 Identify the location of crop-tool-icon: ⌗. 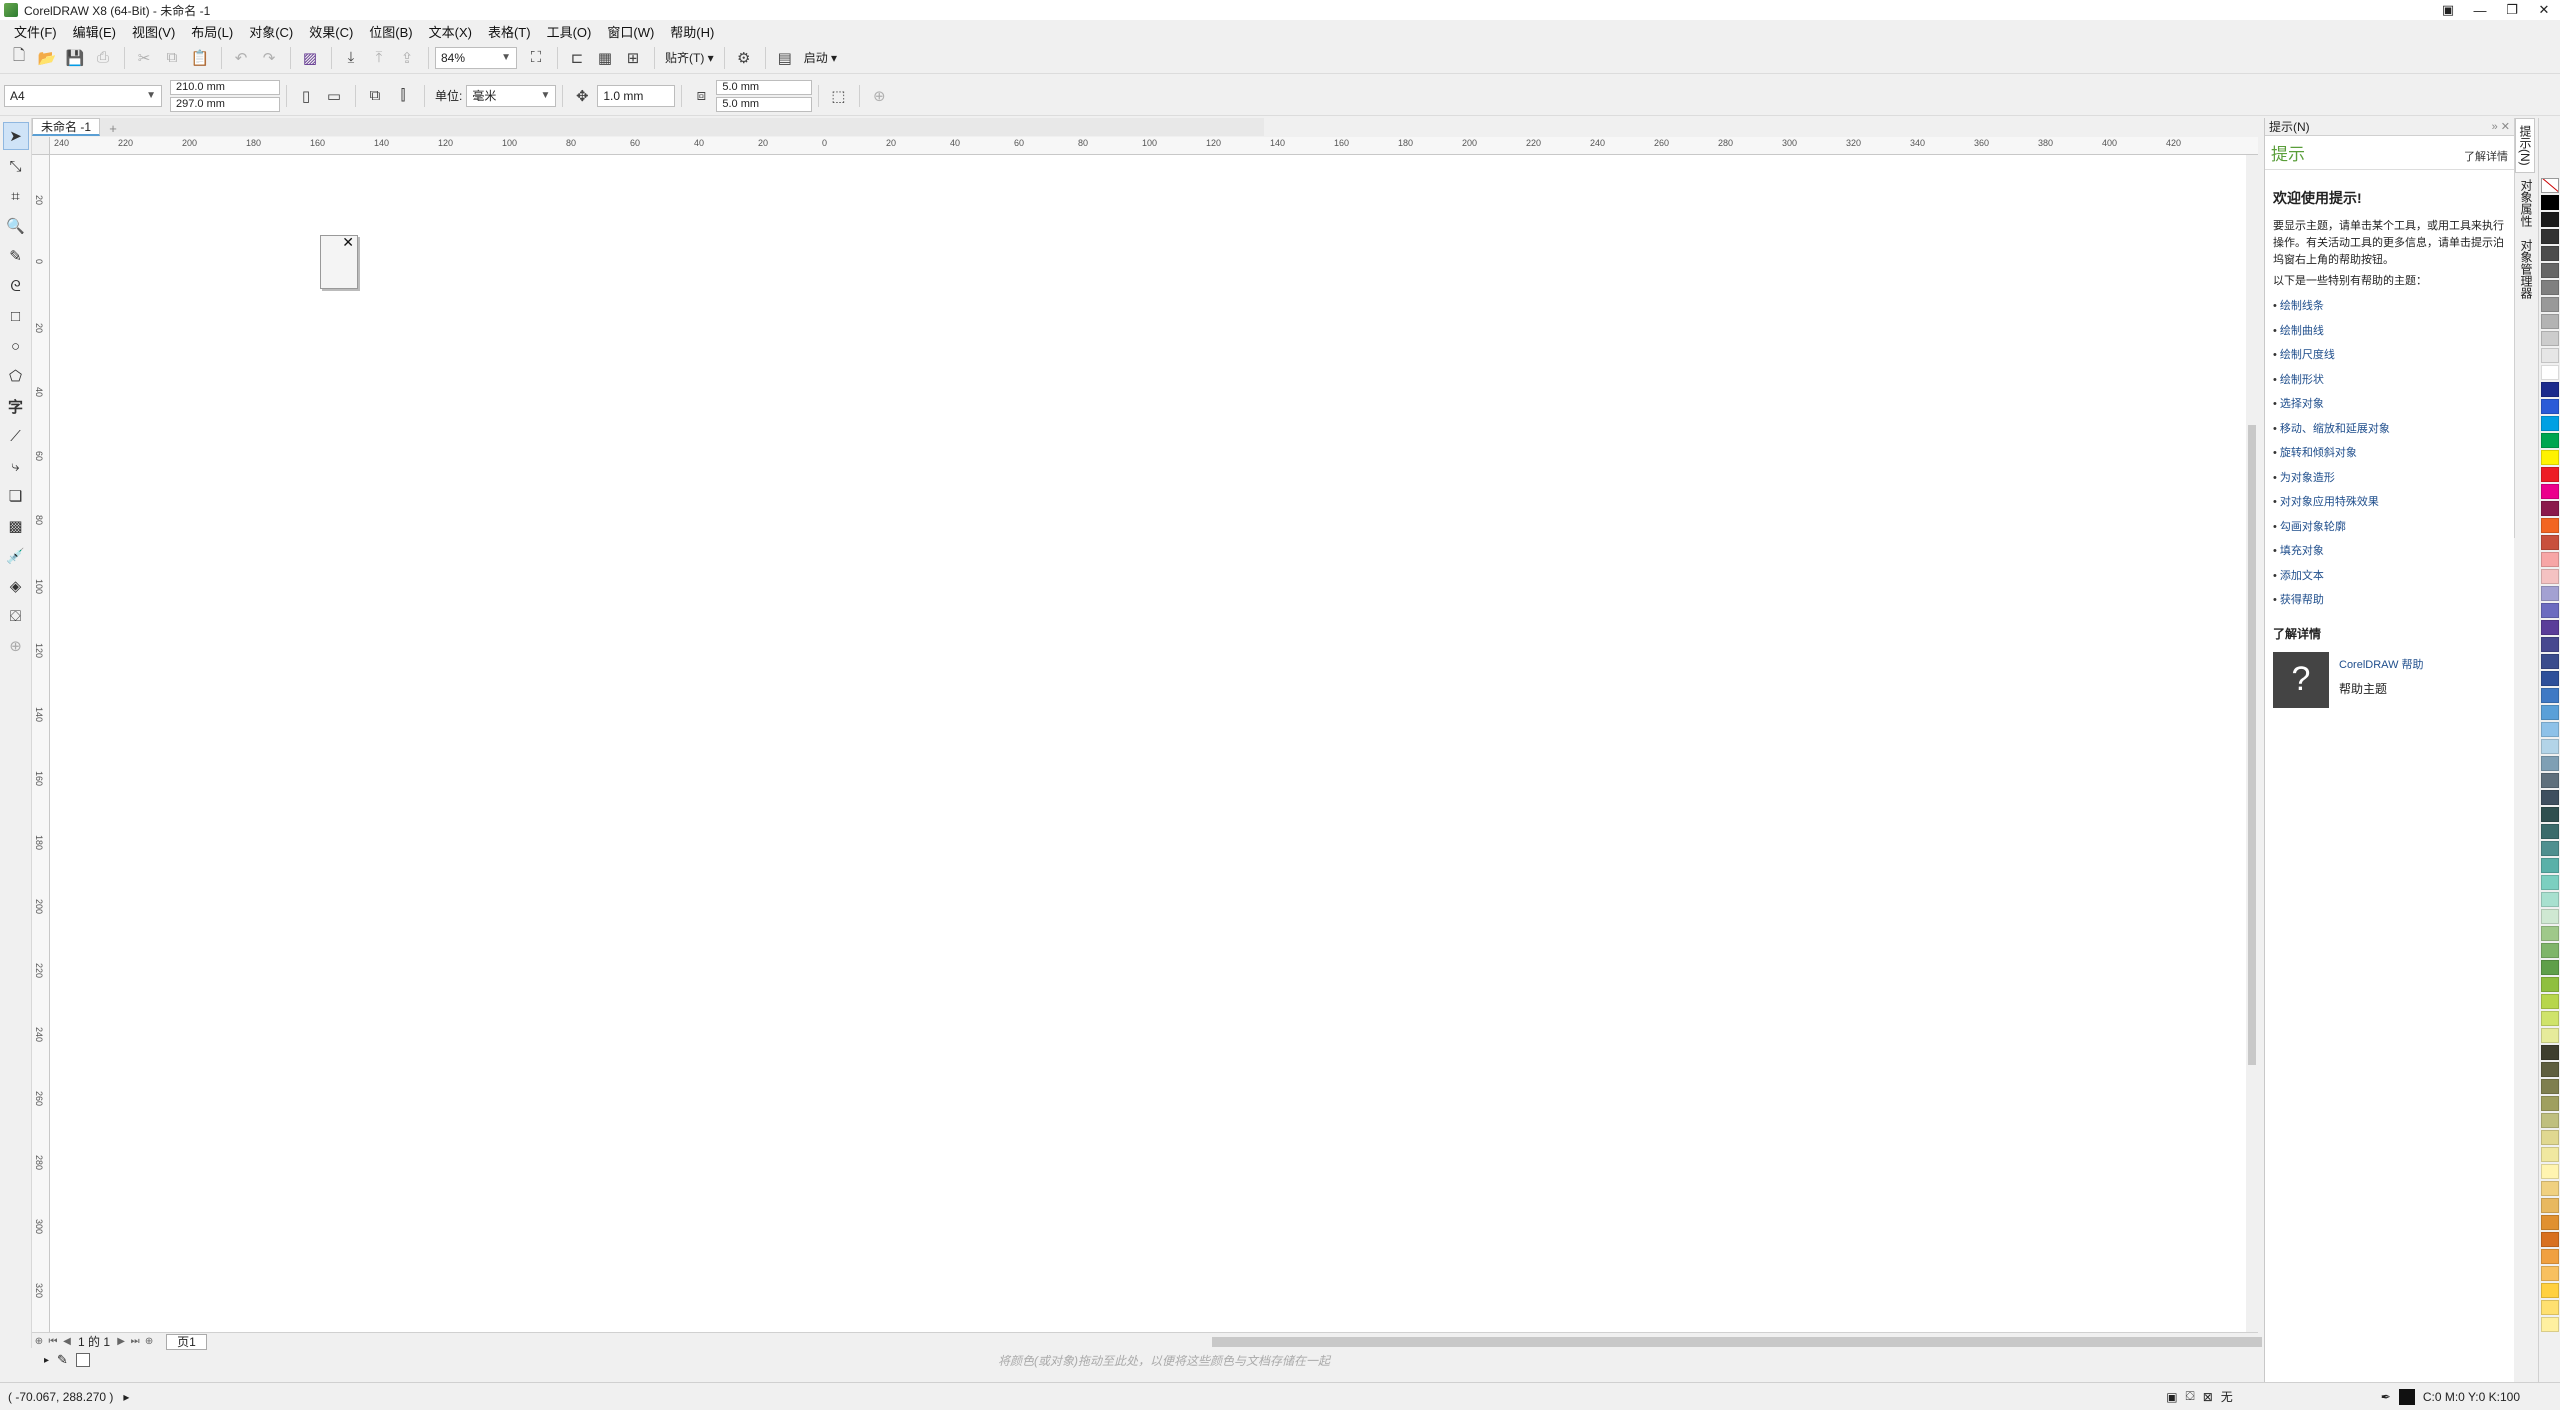
(16, 196).